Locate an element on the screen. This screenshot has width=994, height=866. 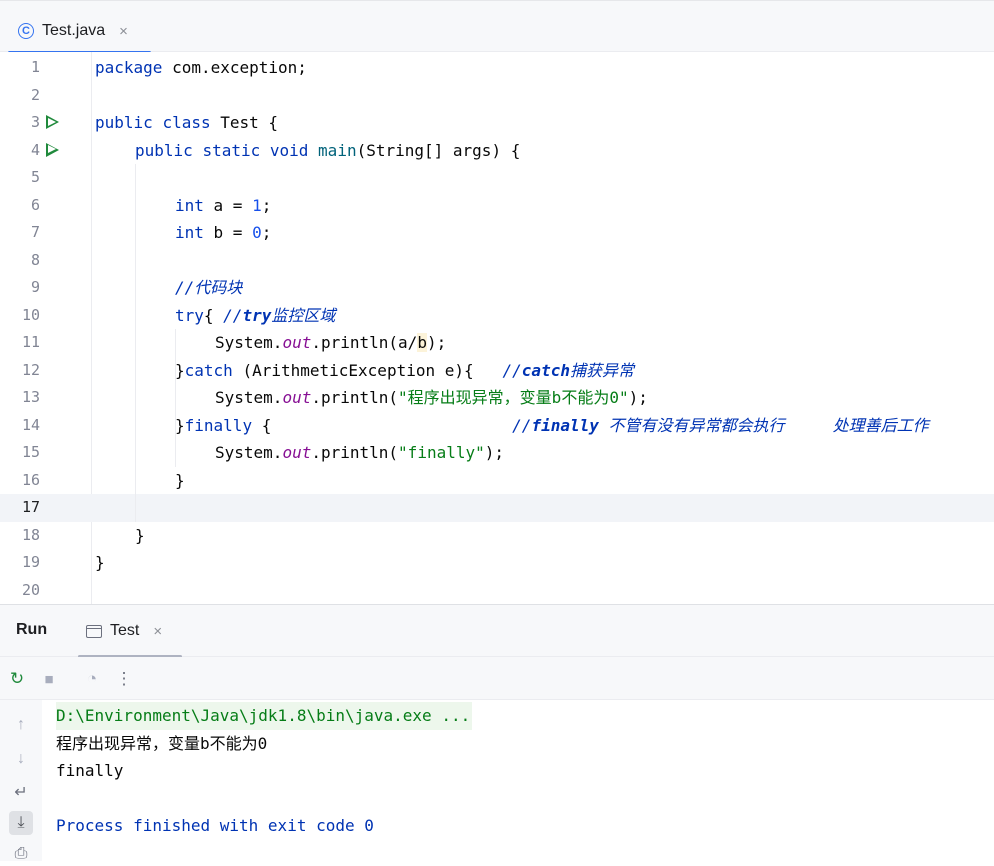
run-tab-label: Test is located at coordinates (125, 630).